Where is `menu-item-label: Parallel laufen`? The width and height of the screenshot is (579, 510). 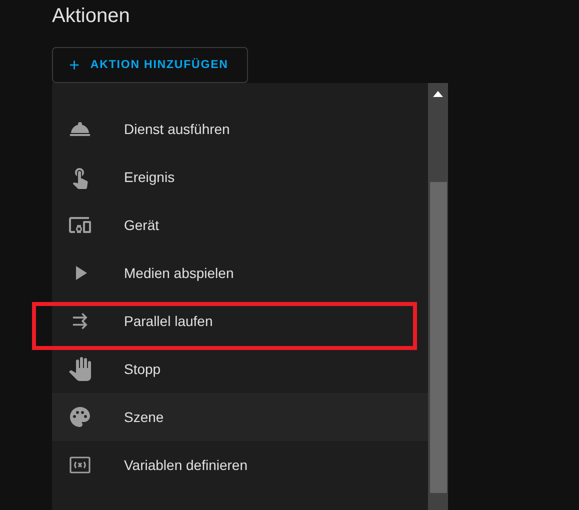 menu-item-label: Parallel laufen is located at coordinates (168, 321).